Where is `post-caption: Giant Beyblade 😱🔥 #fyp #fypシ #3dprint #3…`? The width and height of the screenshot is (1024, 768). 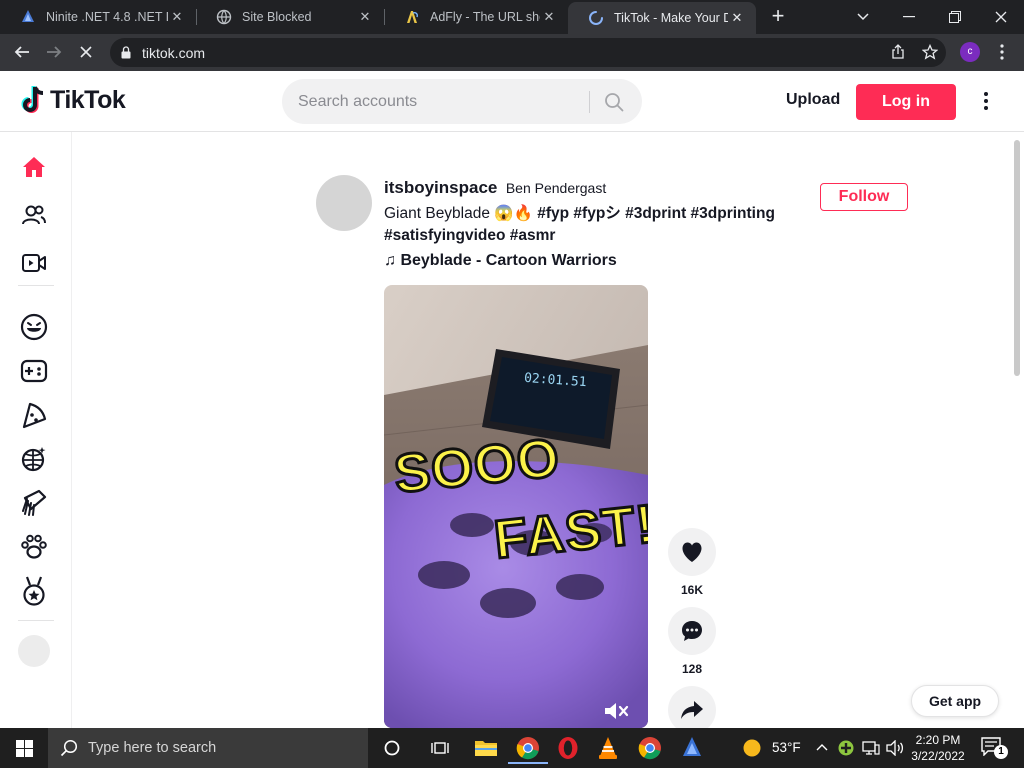 post-caption: Giant Beyblade 😱🔥 #fyp #fypシ #3dprint #3… is located at coordinates (594, 225).